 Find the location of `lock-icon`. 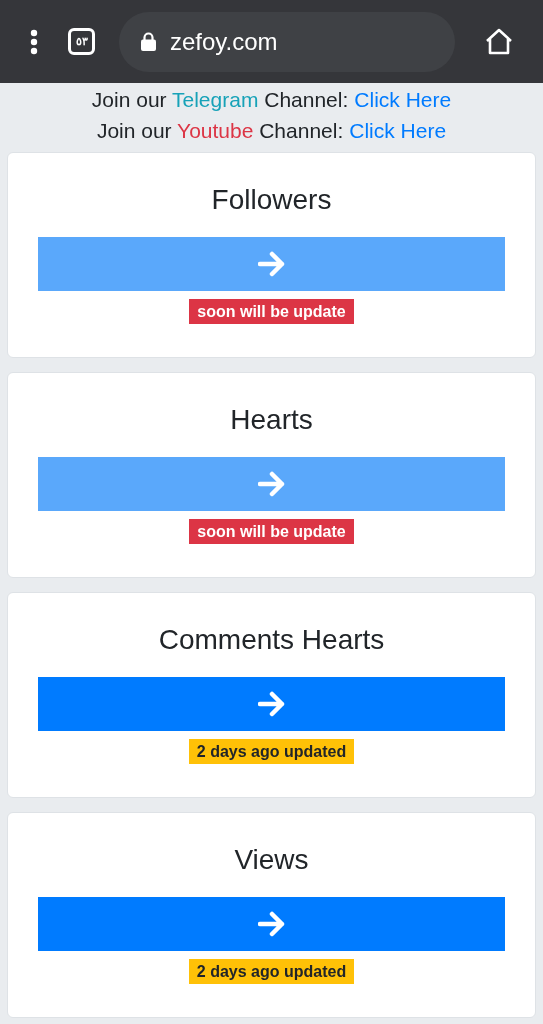

lock-icon is located at coordinates (148, 41).